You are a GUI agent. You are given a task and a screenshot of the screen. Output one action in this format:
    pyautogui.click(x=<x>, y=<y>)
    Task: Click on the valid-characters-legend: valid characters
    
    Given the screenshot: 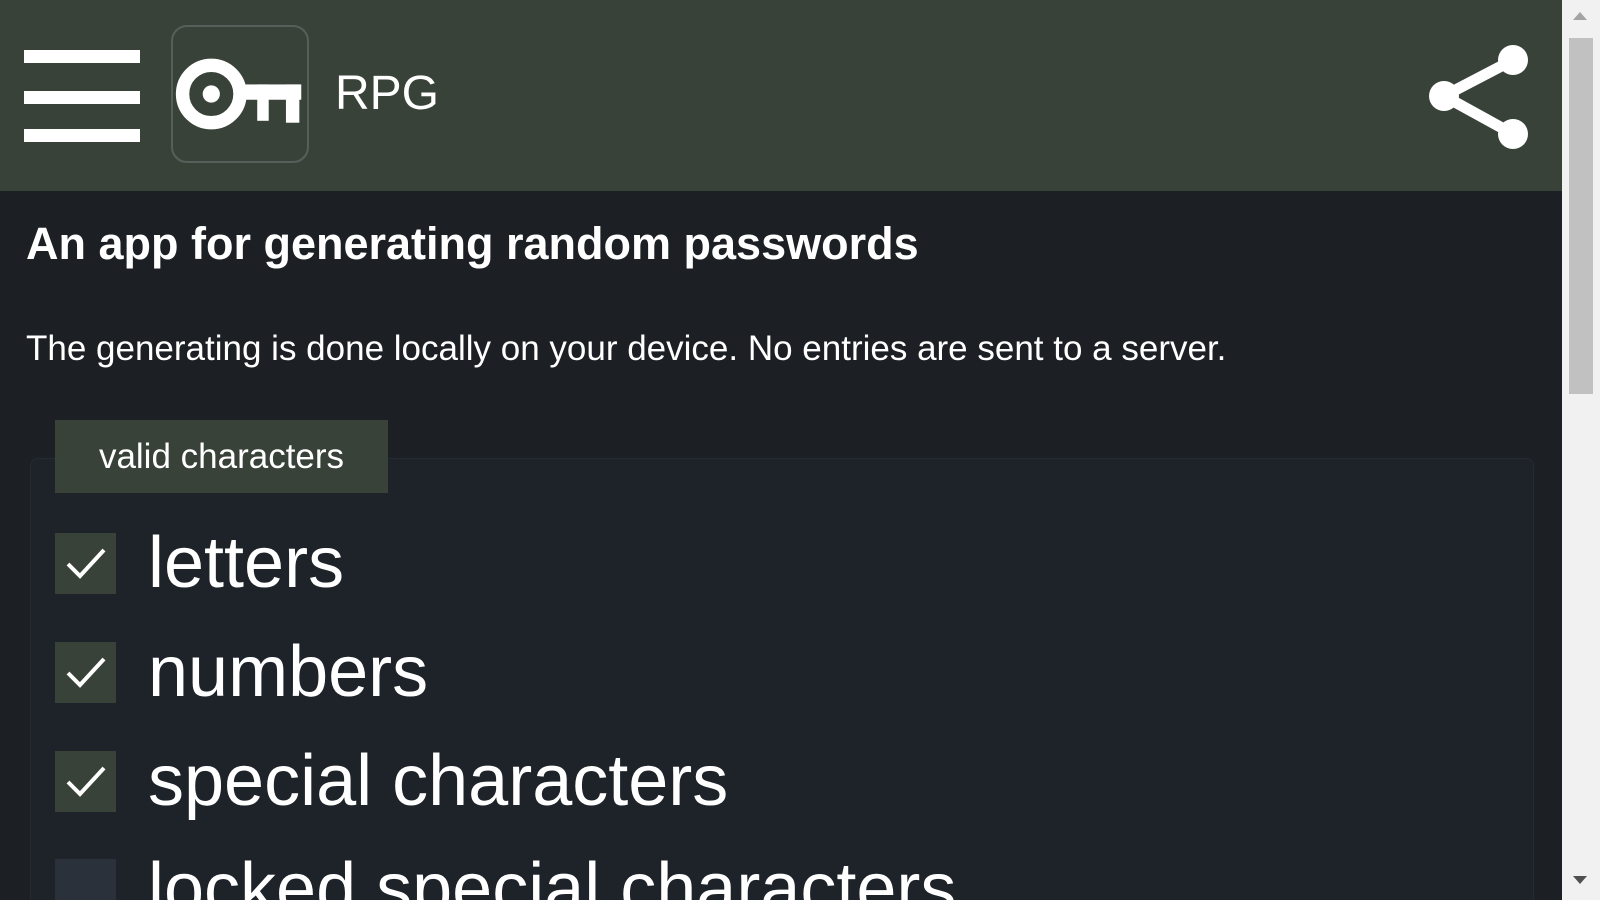 What is the action you would take?
    pyautogui.click(x=221, y=456)
    